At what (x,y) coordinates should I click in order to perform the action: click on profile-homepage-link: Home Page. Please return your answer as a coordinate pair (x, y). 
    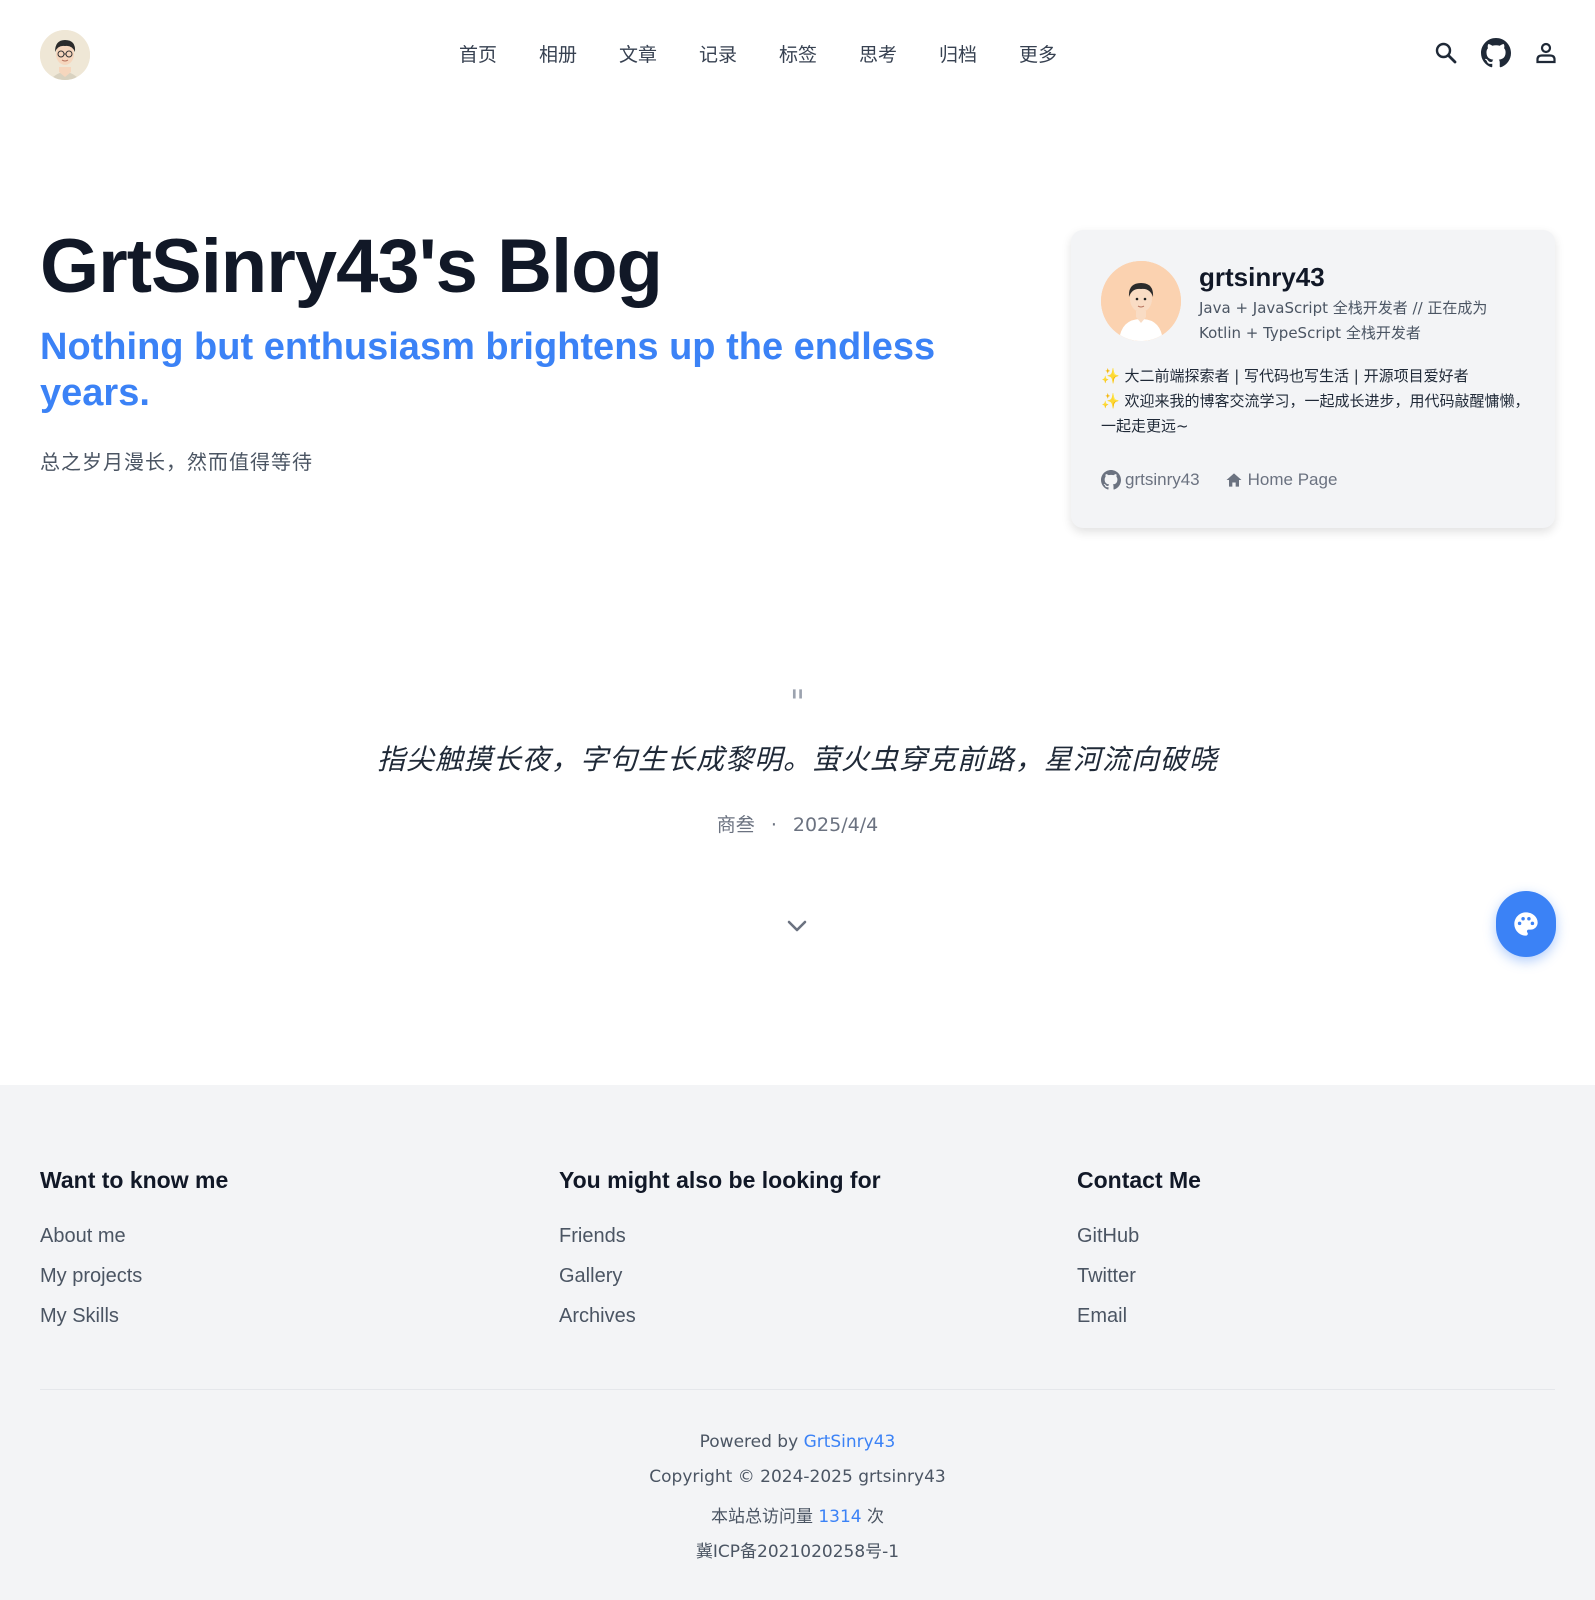
    Looking at the image, I should click on (1281, 480).